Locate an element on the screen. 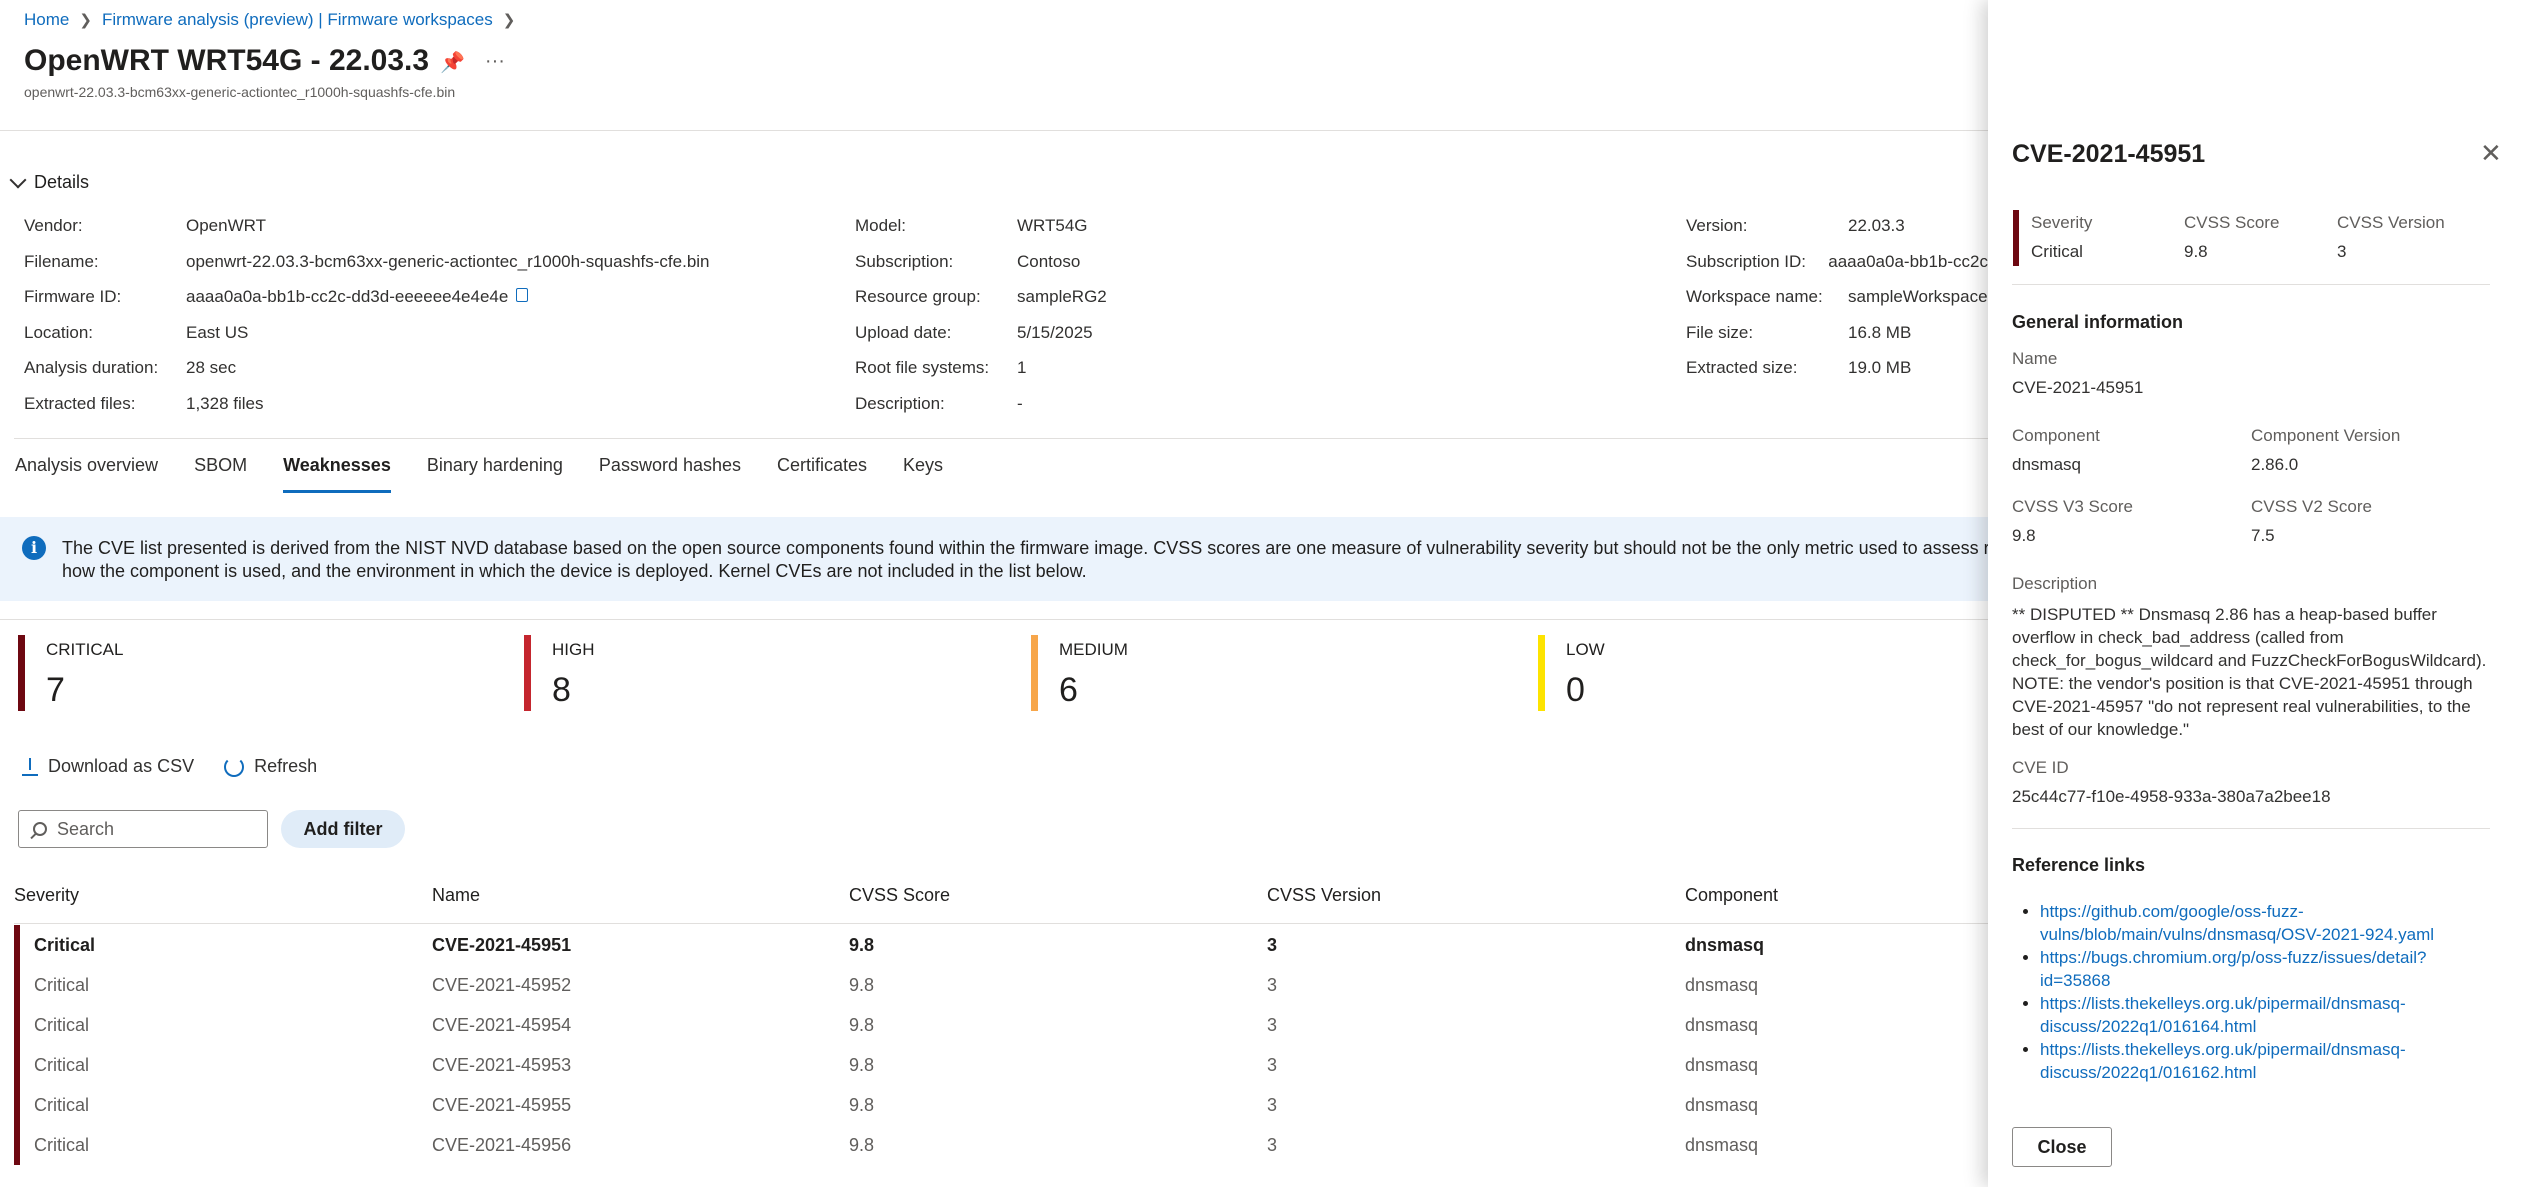 The height and width of the screenshot is (1187, 2525). tab-analysis-overview: Analysis overview is located at coordinates (86, 474).